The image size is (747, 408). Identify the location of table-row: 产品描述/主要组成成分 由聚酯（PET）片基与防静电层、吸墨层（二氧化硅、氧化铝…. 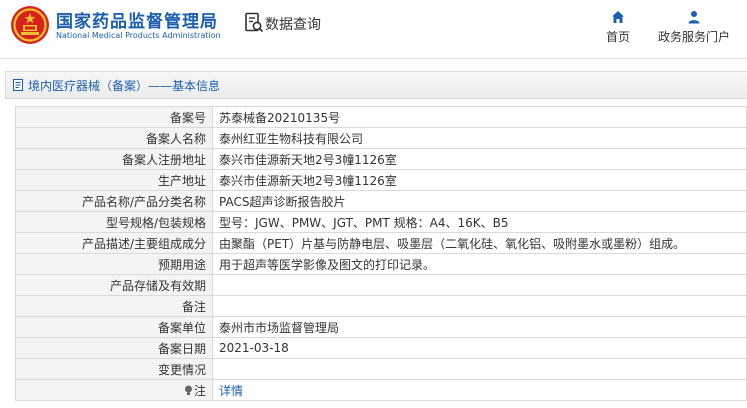
(381, 243).